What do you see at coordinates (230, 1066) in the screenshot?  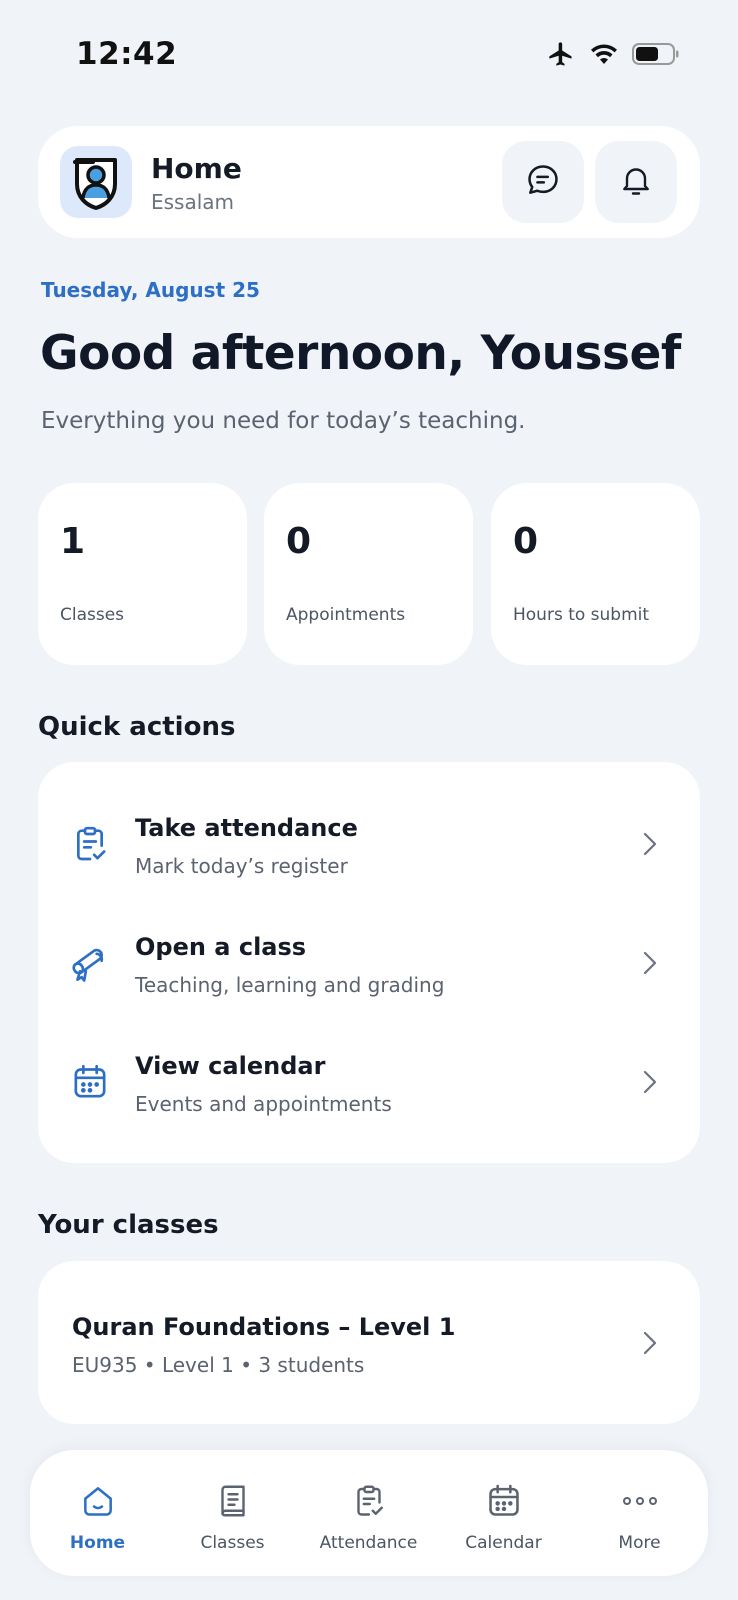 I see `quick-action-label: View calendar` at bounding box center [230, 1066].